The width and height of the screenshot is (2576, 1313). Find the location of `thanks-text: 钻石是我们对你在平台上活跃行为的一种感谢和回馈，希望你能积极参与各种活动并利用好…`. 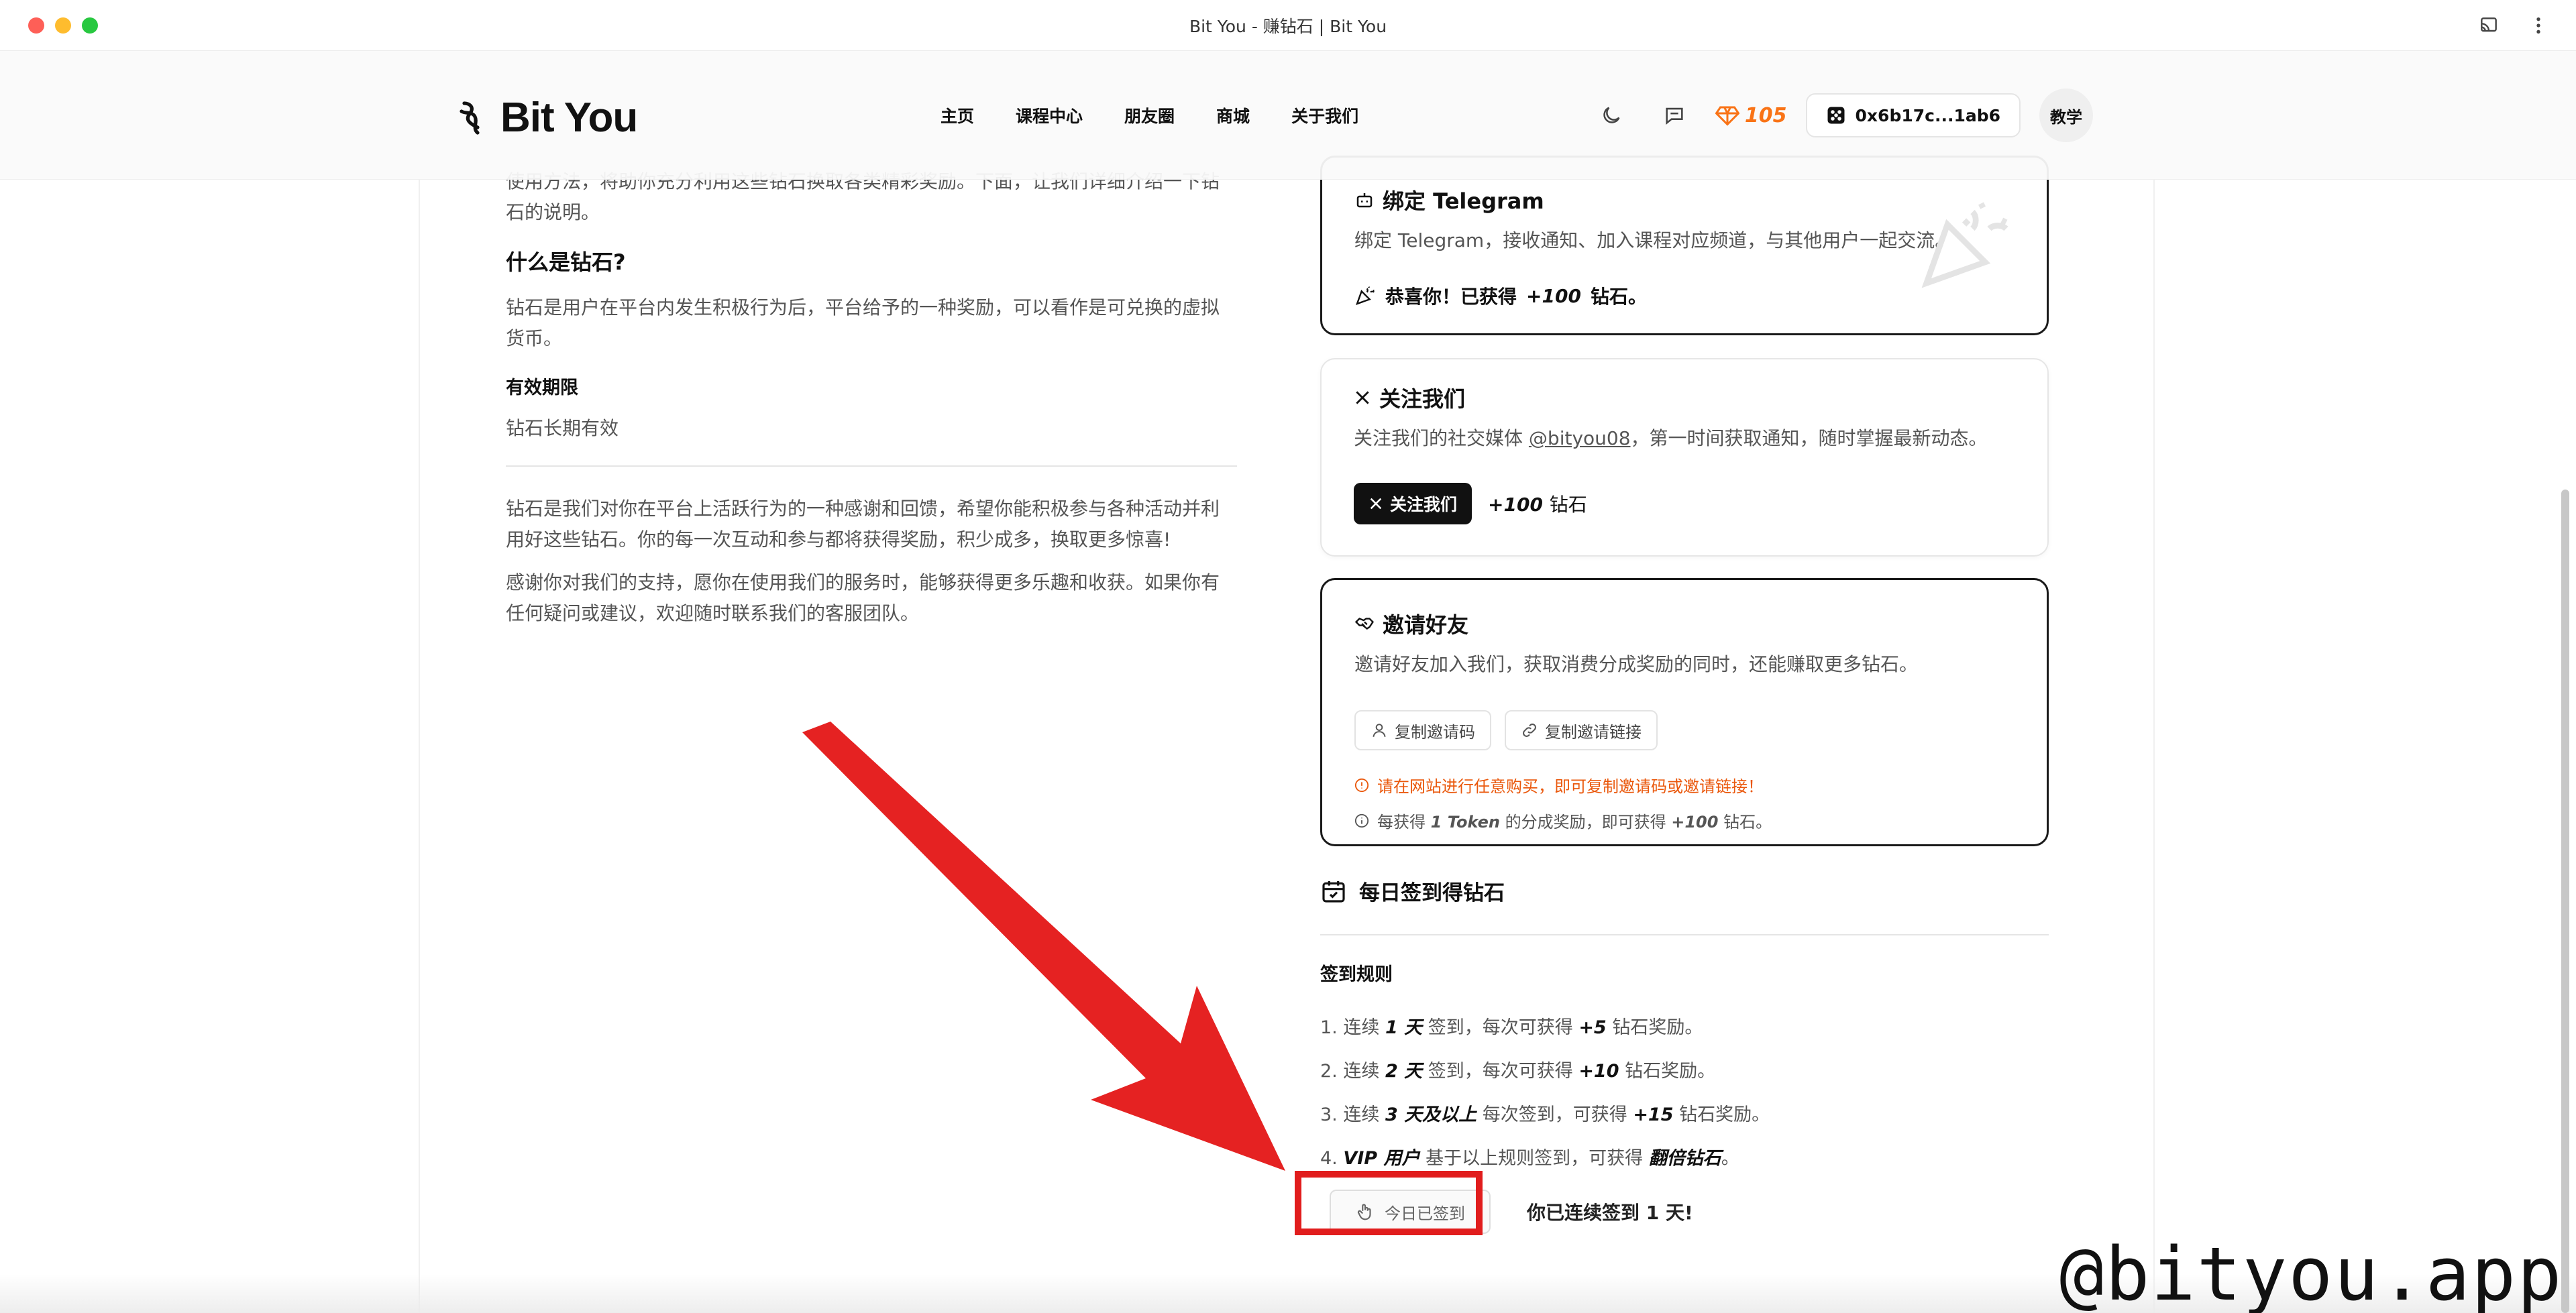

thanks-text: 钻石是我们对你在平台上活跃行为的一种感谢和回馈，希望你能积极参与各种活动并利用好… is located at coordinates (863, 524).